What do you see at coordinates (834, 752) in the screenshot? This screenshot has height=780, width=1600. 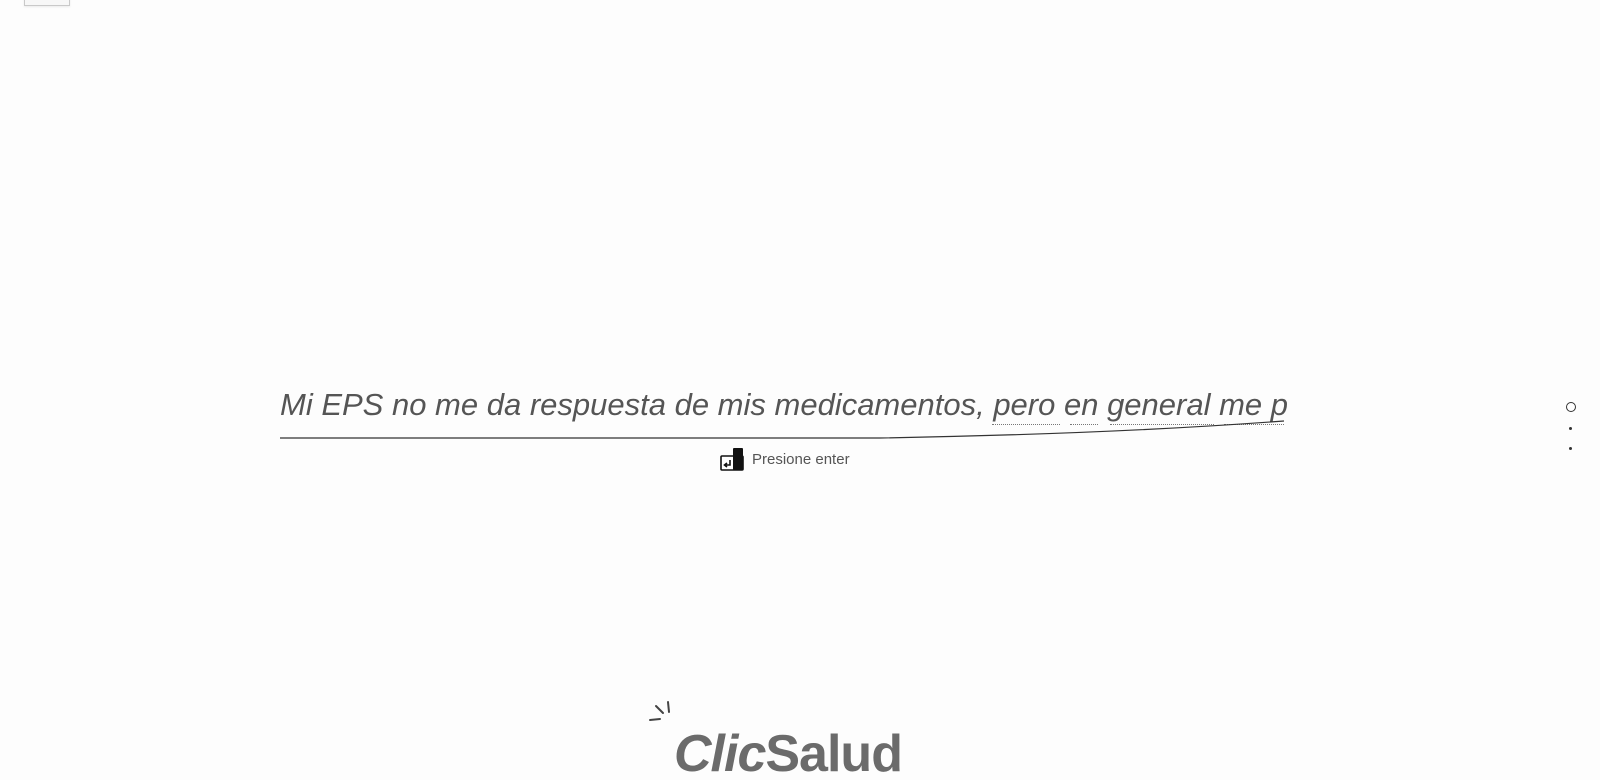 I see `logo-salud: Salud` at bounding box center [834, 752].